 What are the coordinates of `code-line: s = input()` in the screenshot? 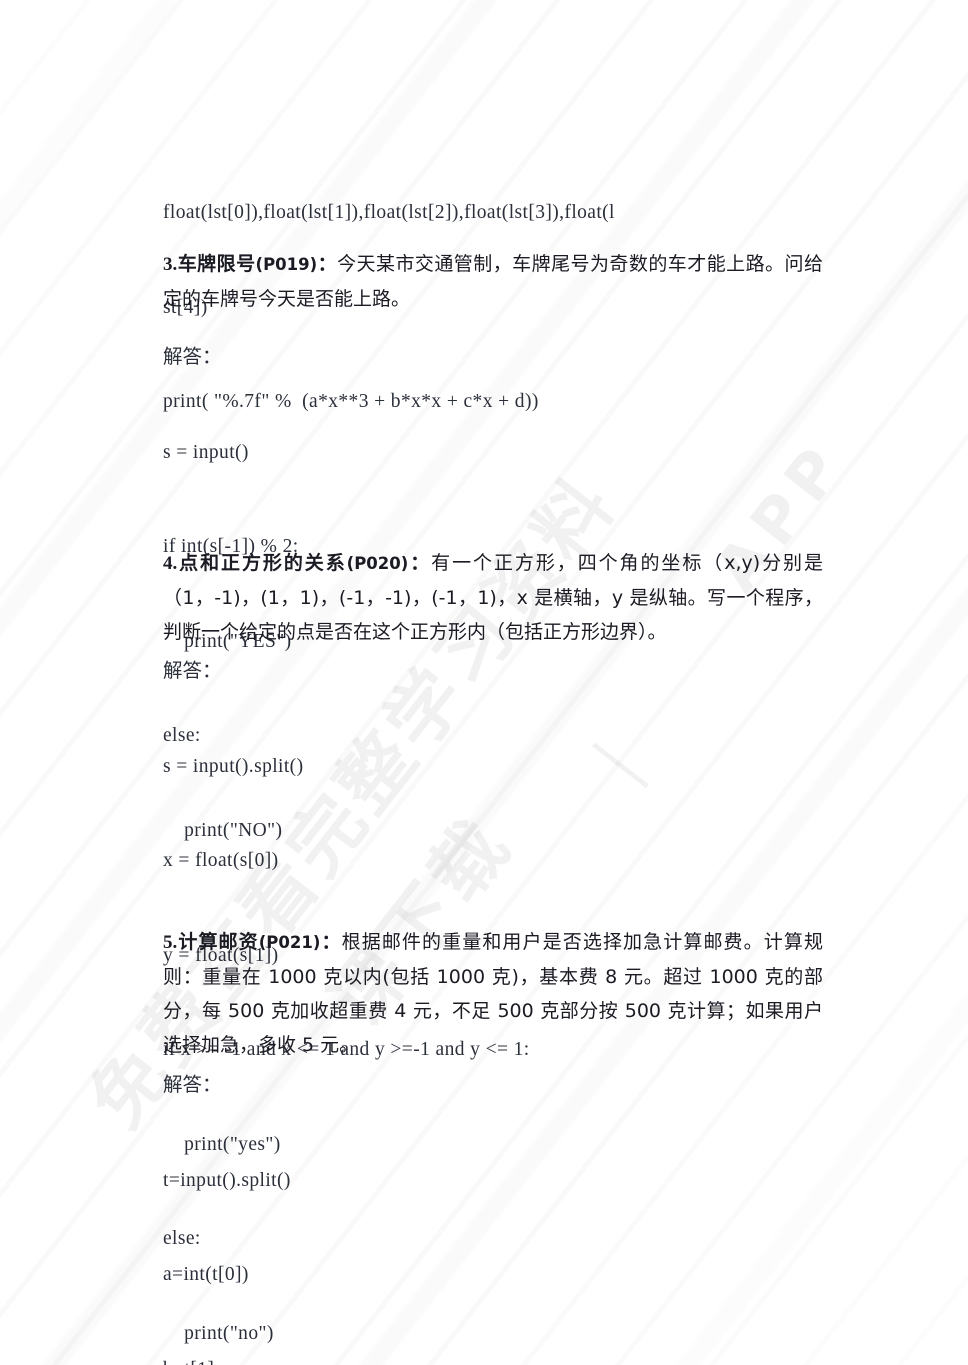 It's located at (206, 452).